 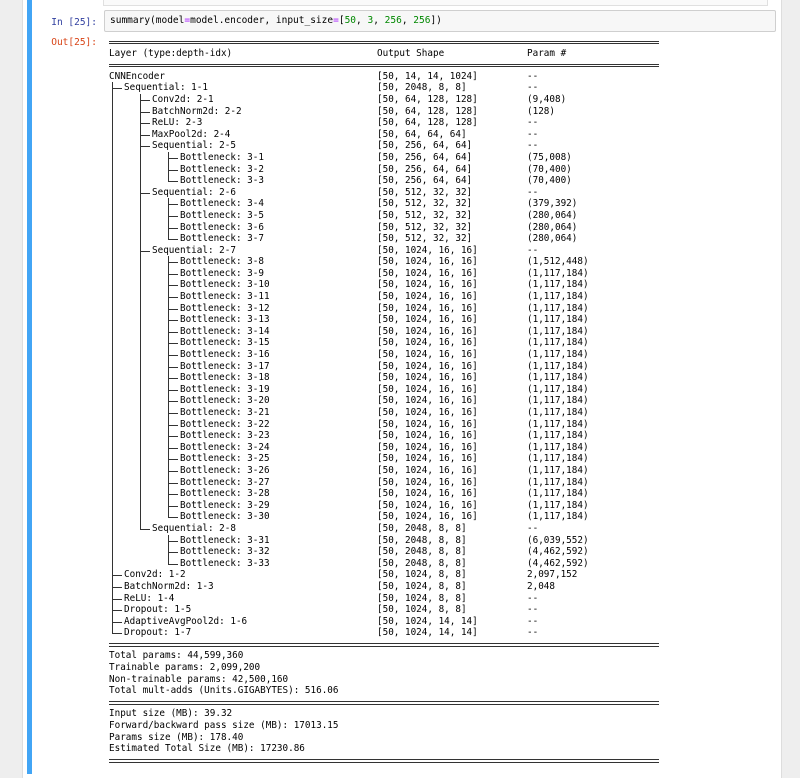 What do you see at coordinates (222, 204) in the screenshot?
I see `layer-name: Bottleneck: 3-4` at bounding box center [222, 204].